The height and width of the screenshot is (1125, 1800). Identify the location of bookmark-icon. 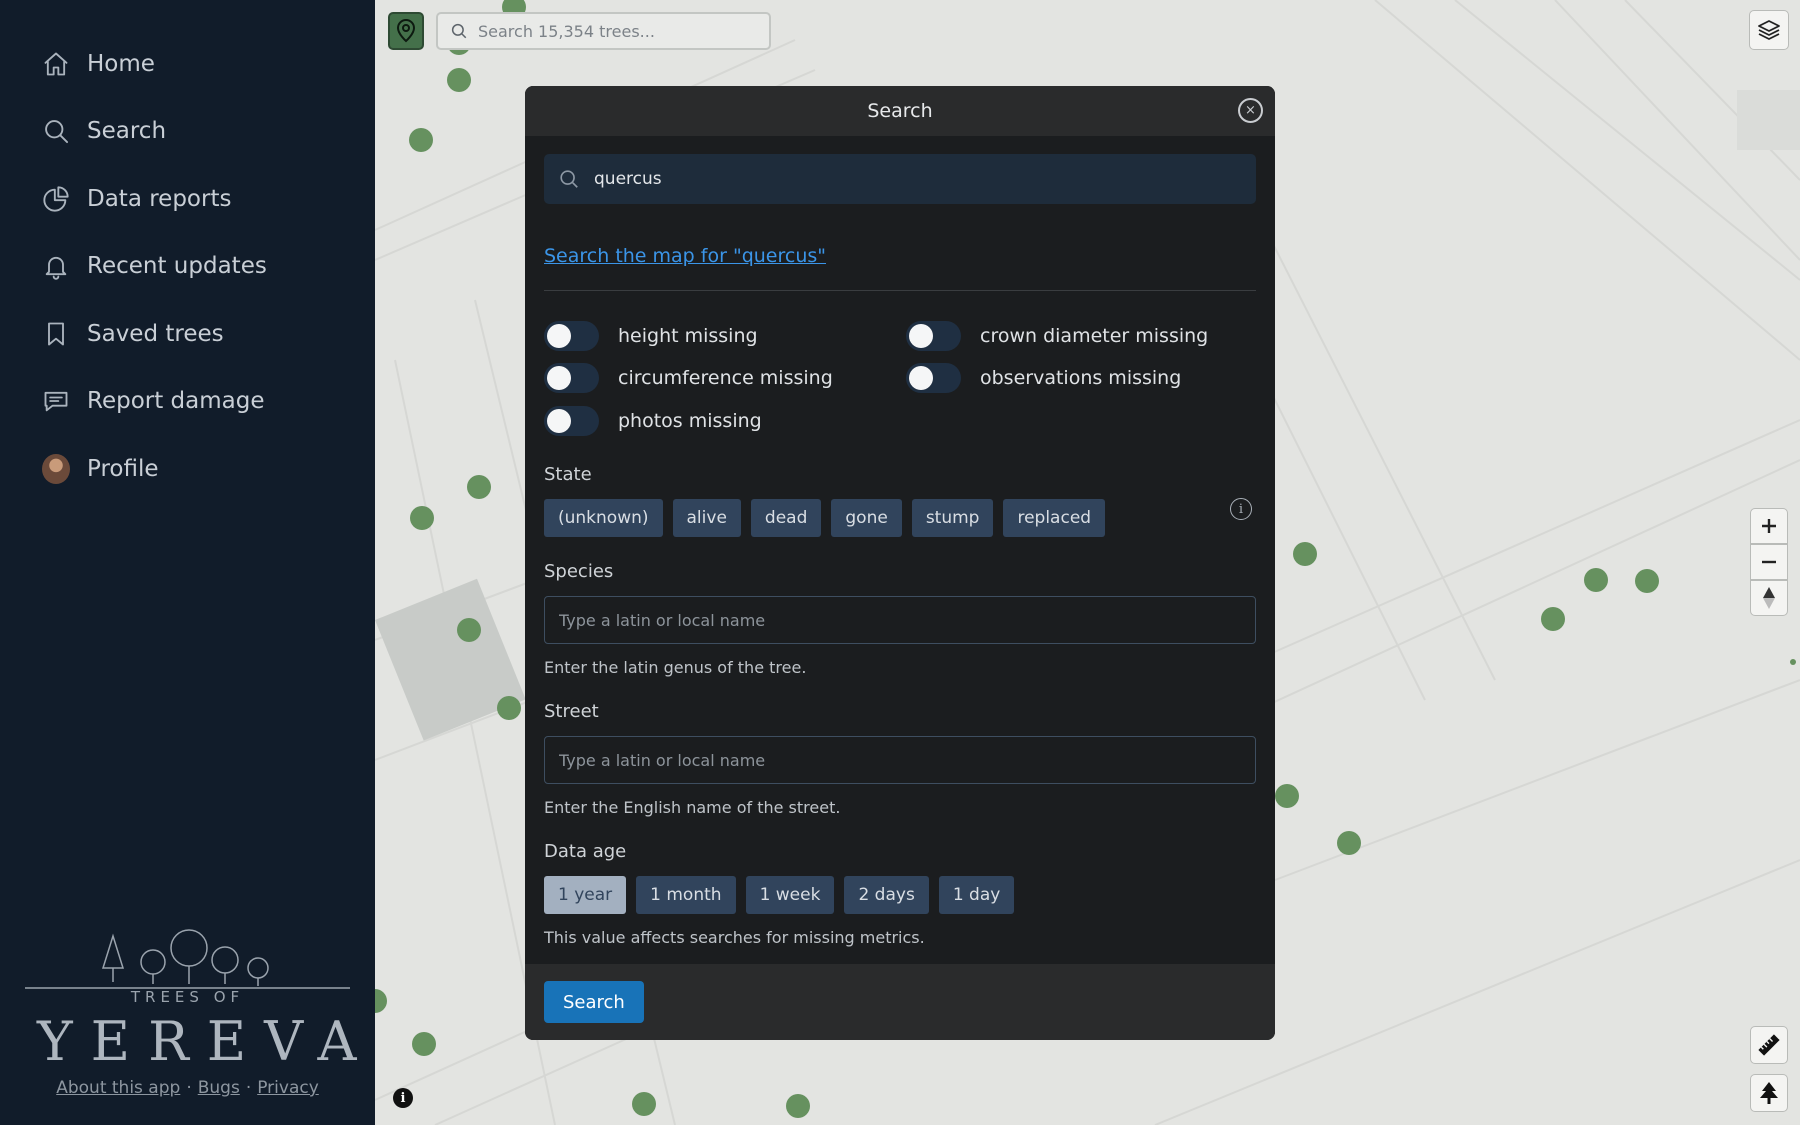
(56, 334).